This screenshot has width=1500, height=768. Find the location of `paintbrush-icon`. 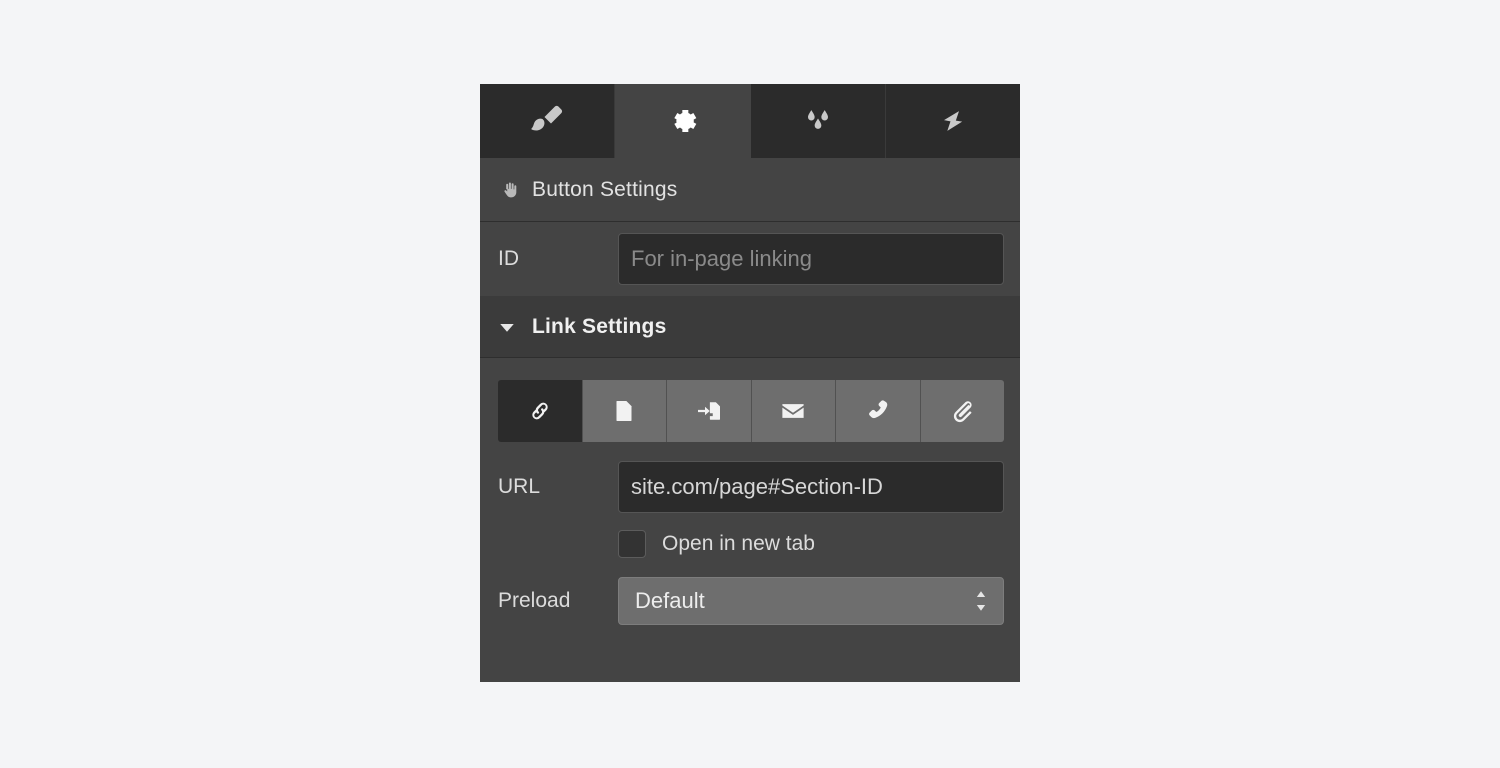

paintbrush-icon is located at coordinates (547, 121).